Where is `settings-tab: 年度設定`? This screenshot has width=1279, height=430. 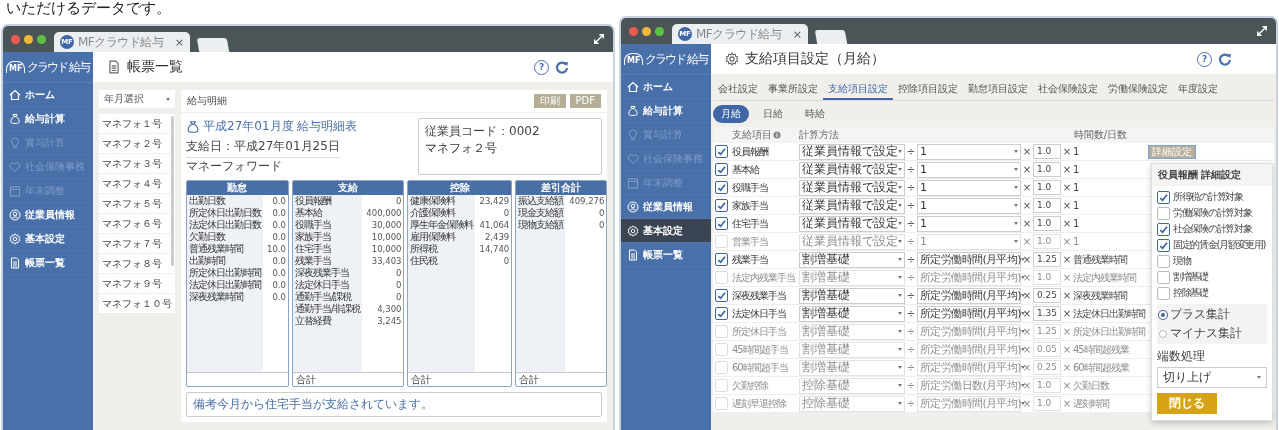 settings-tab: 年度設定 is located at coordinates (1198, 90).